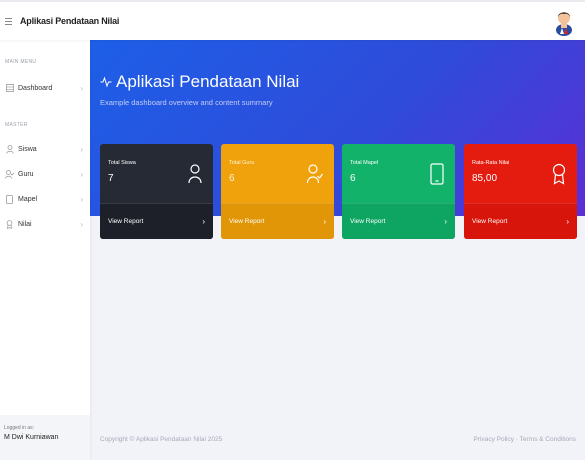  I want to click on stat-card-total-siswa: Total Siswa 7 View Report ›, so click(156, 191).